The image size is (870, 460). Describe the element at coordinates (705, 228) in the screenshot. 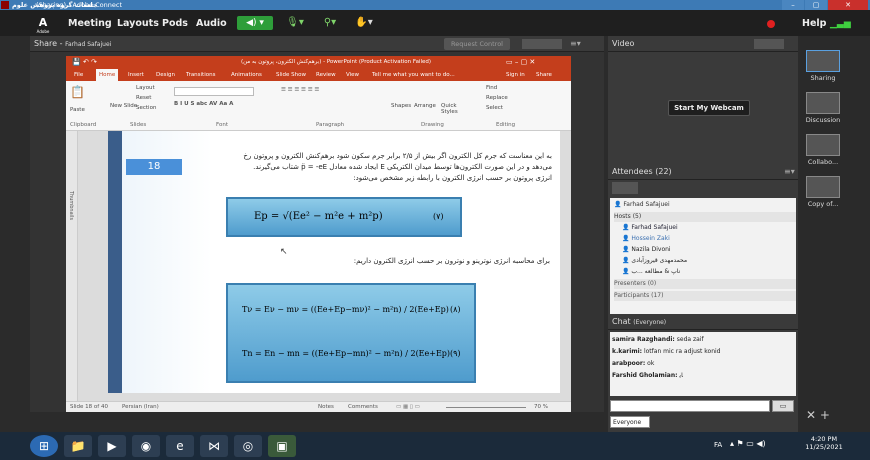

I see `attendee-row: 👤 Farhad Safajuei` at that location.